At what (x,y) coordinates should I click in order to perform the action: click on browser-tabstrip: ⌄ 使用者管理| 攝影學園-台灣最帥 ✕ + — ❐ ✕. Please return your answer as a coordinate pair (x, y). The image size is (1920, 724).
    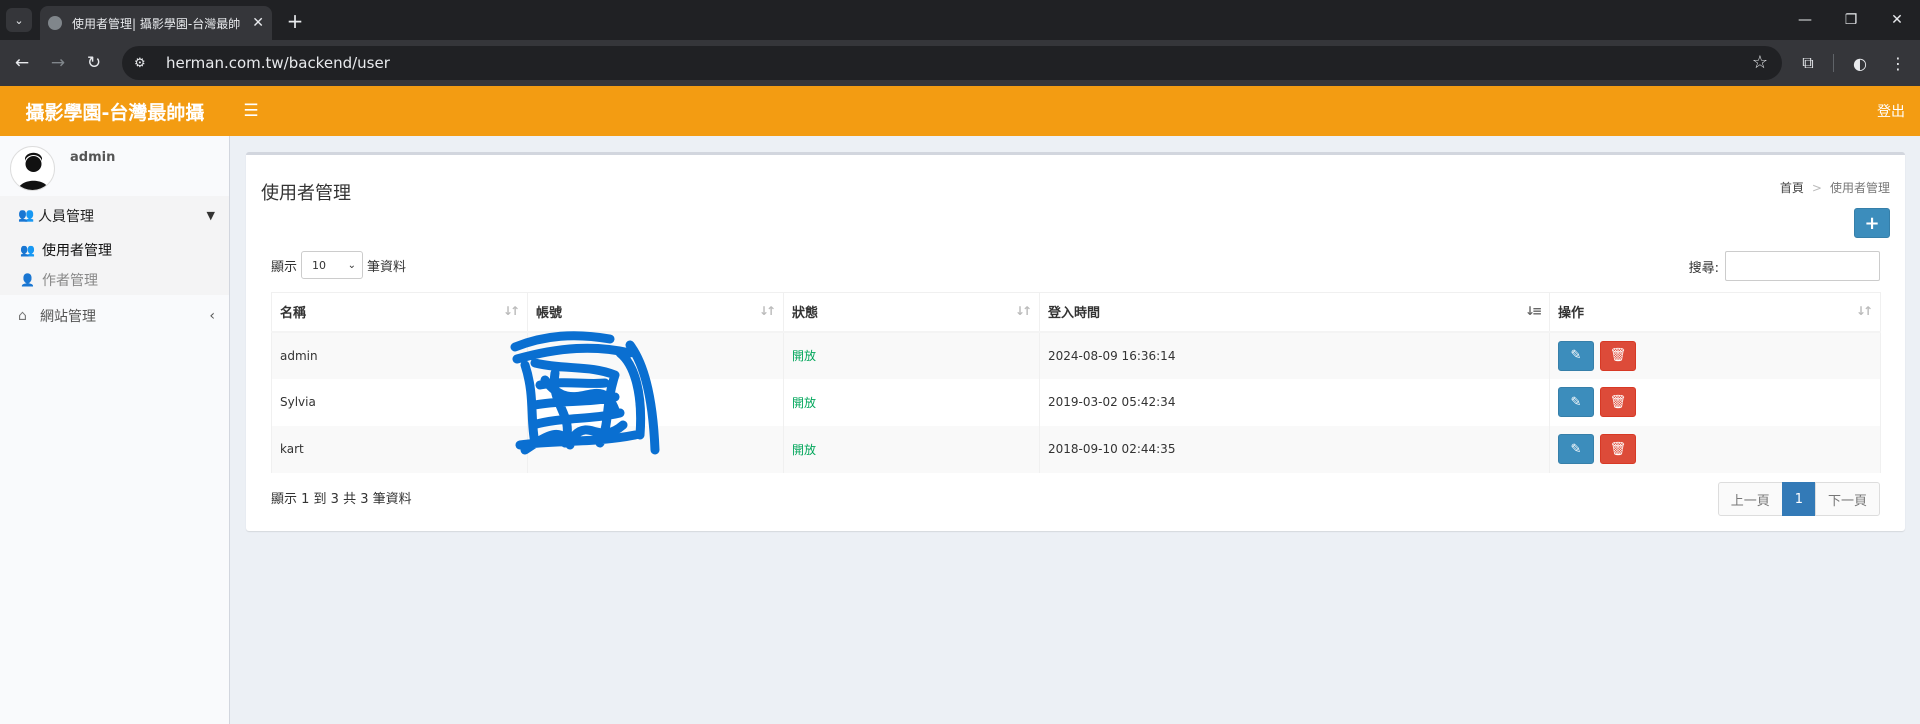
    Looking at the image, I should click on (960, 20).